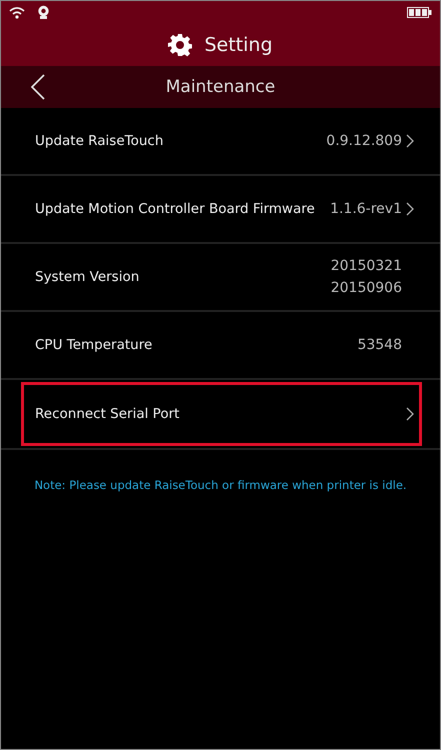  I want to click on page-title: Maintenance, so click(221, 87).